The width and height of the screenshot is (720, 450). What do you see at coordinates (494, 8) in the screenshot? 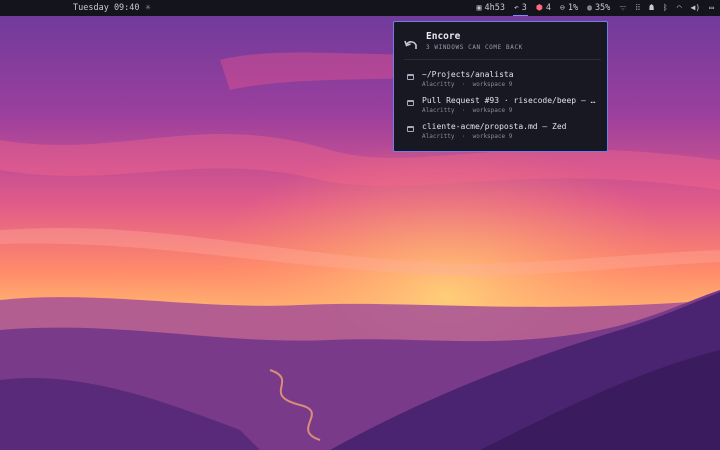
I see `timer-text: 4h53` at bounding box center [494, 8].